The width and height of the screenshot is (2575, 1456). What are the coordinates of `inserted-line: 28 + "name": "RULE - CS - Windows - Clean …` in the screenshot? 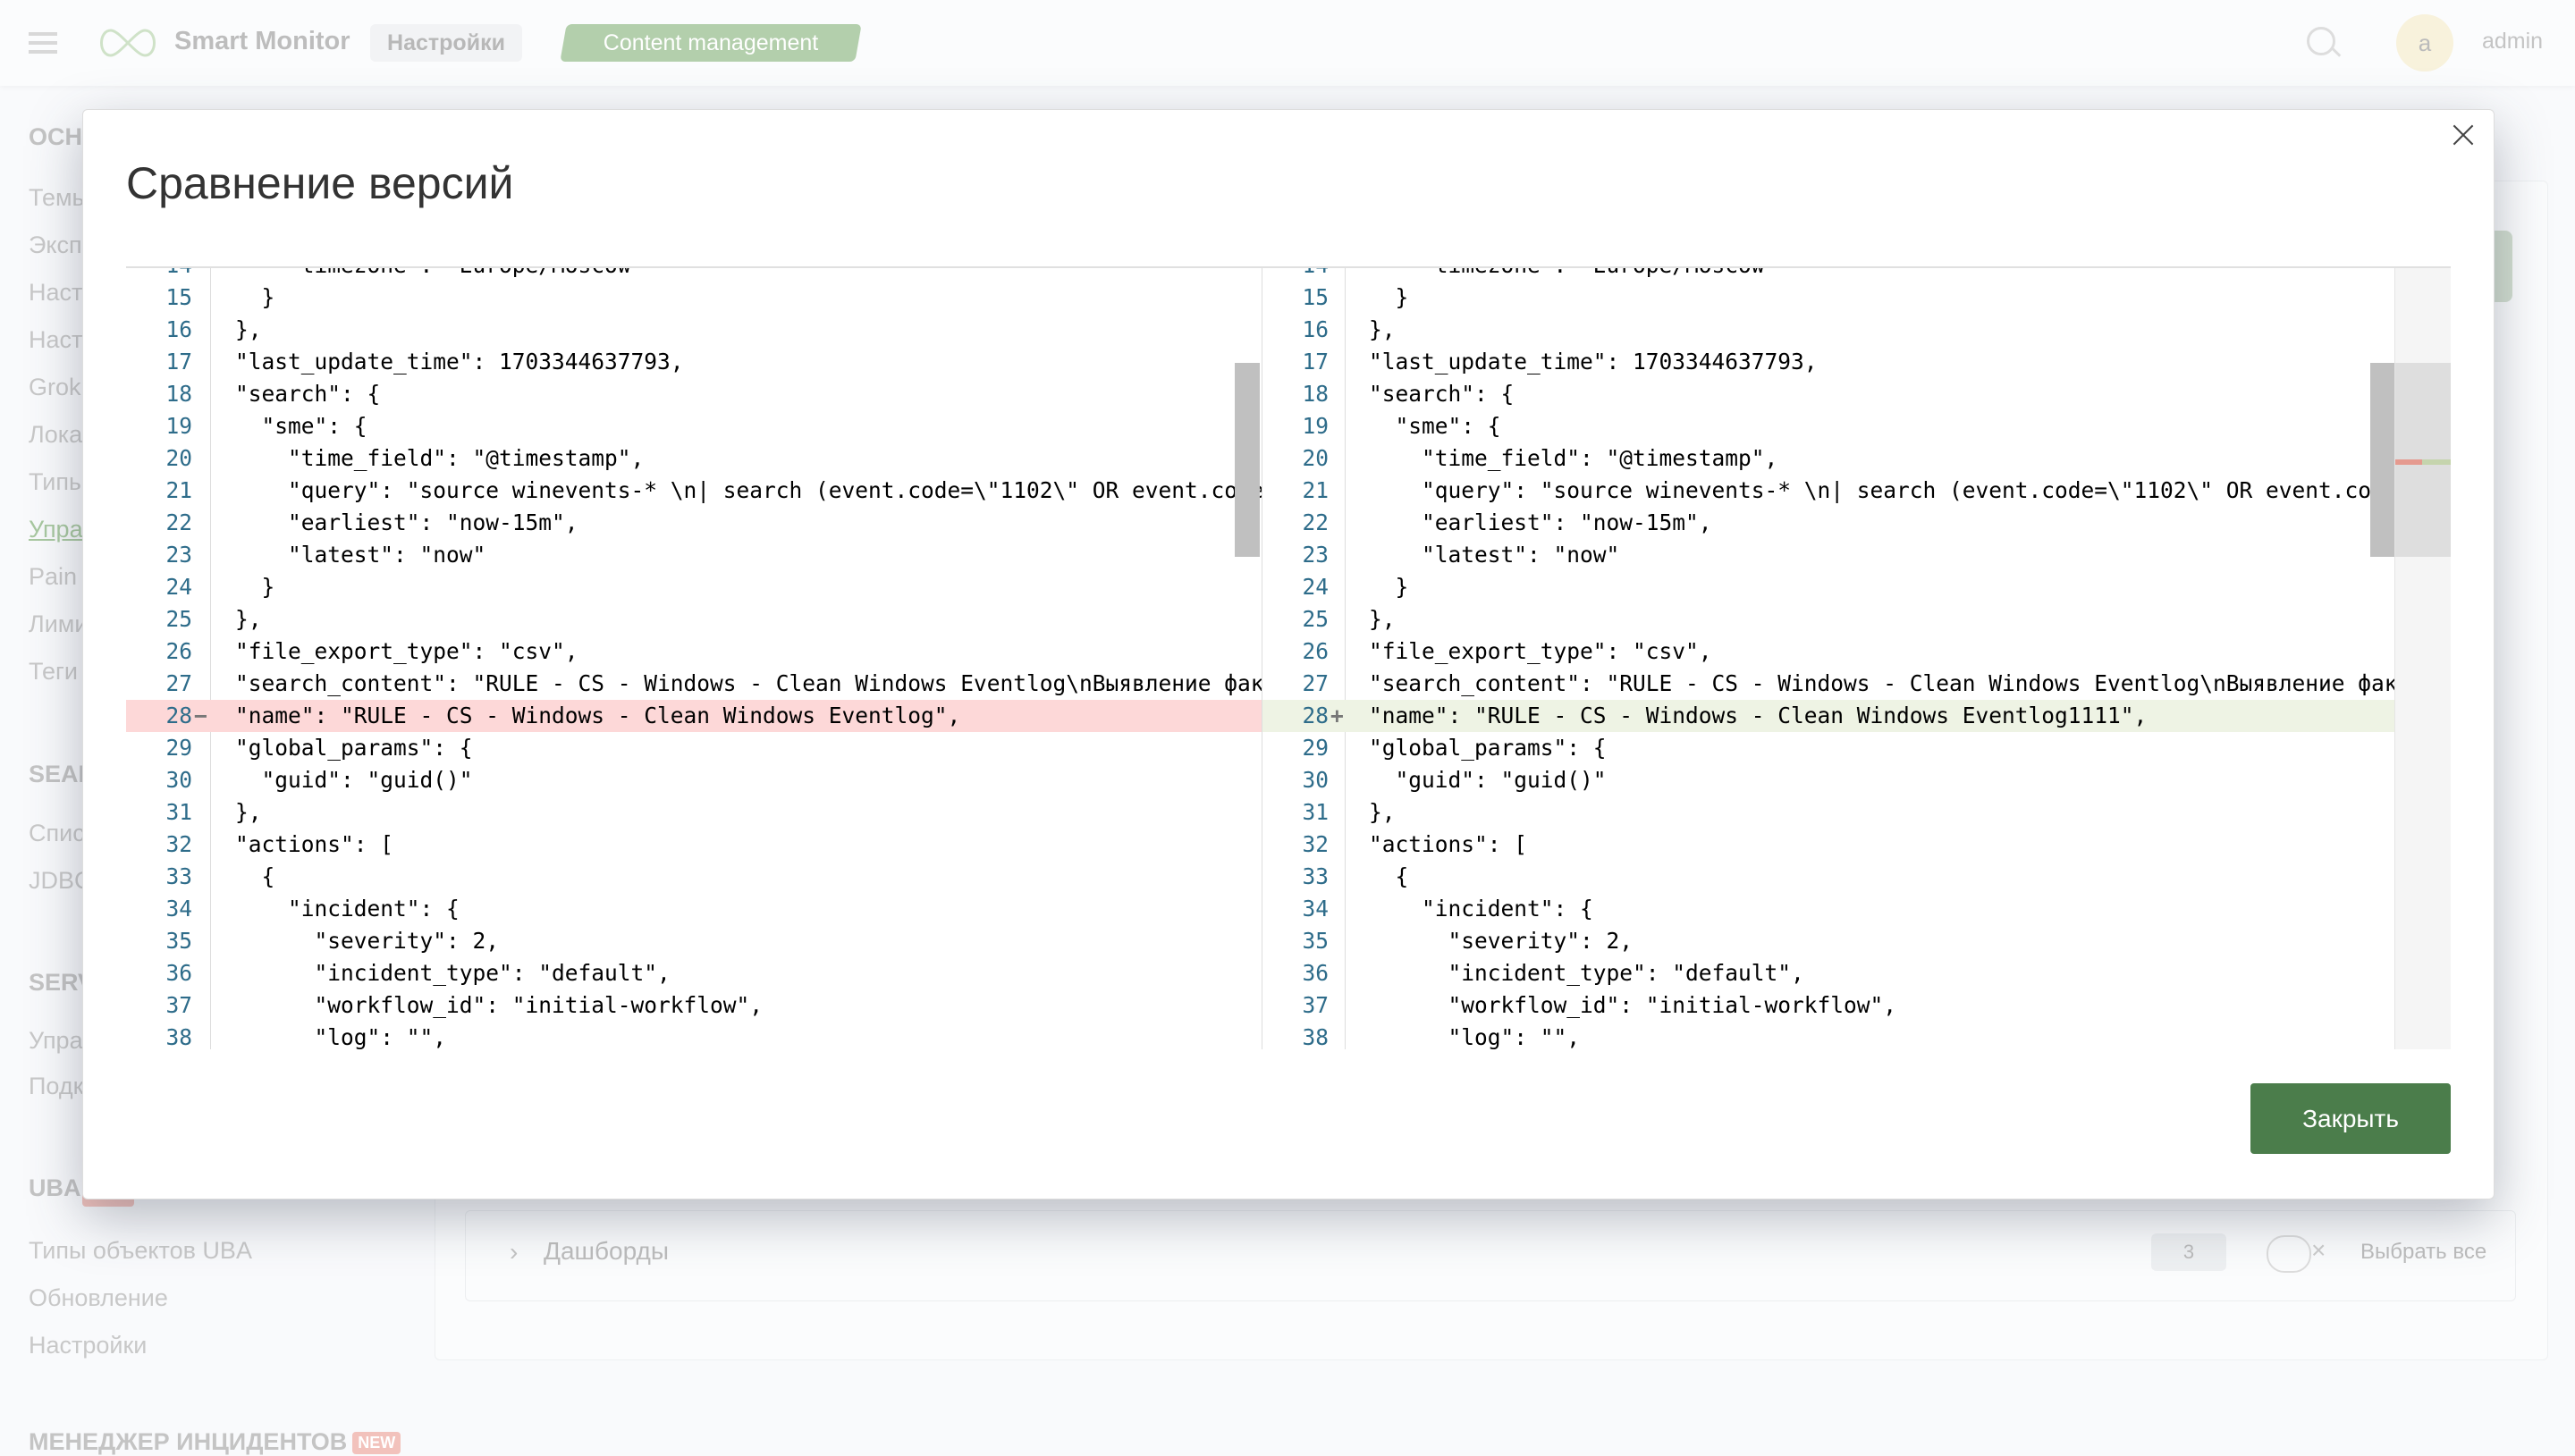 It's located at (1828, 716).